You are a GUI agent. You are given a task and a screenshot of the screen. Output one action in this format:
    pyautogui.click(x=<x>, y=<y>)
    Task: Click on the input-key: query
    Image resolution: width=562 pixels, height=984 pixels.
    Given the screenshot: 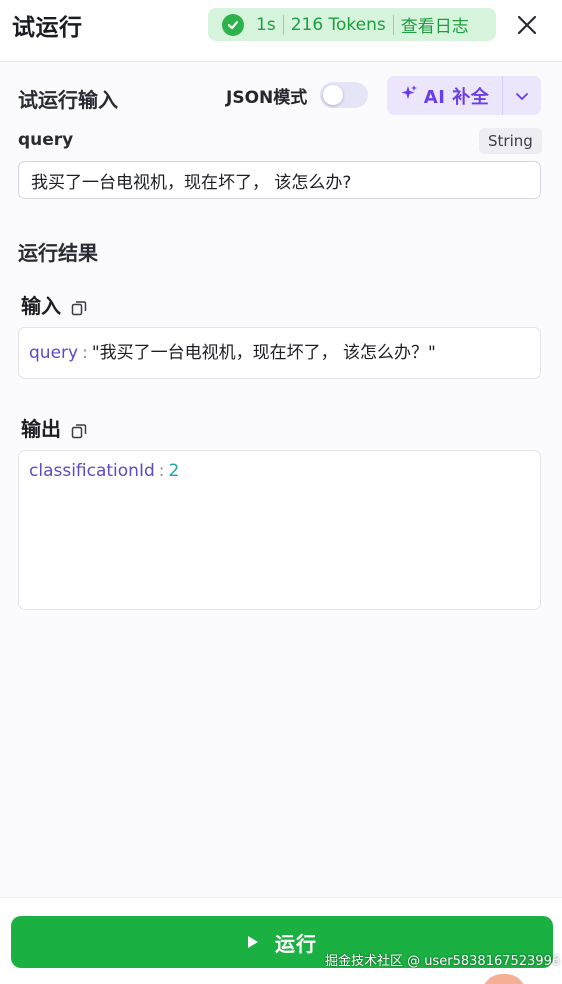 What is the action you would take?
    pyautogui.click(x=54, y=353)
    